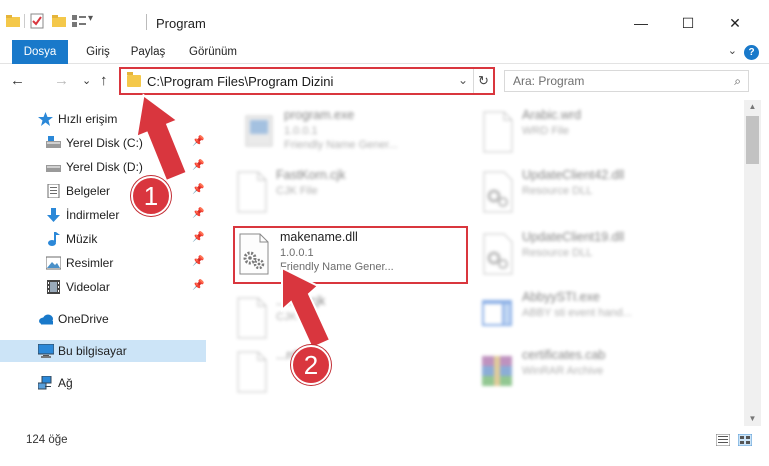  I want to click on sidebar-item-quick-access: Hızlı erişim, so click(103, 119).